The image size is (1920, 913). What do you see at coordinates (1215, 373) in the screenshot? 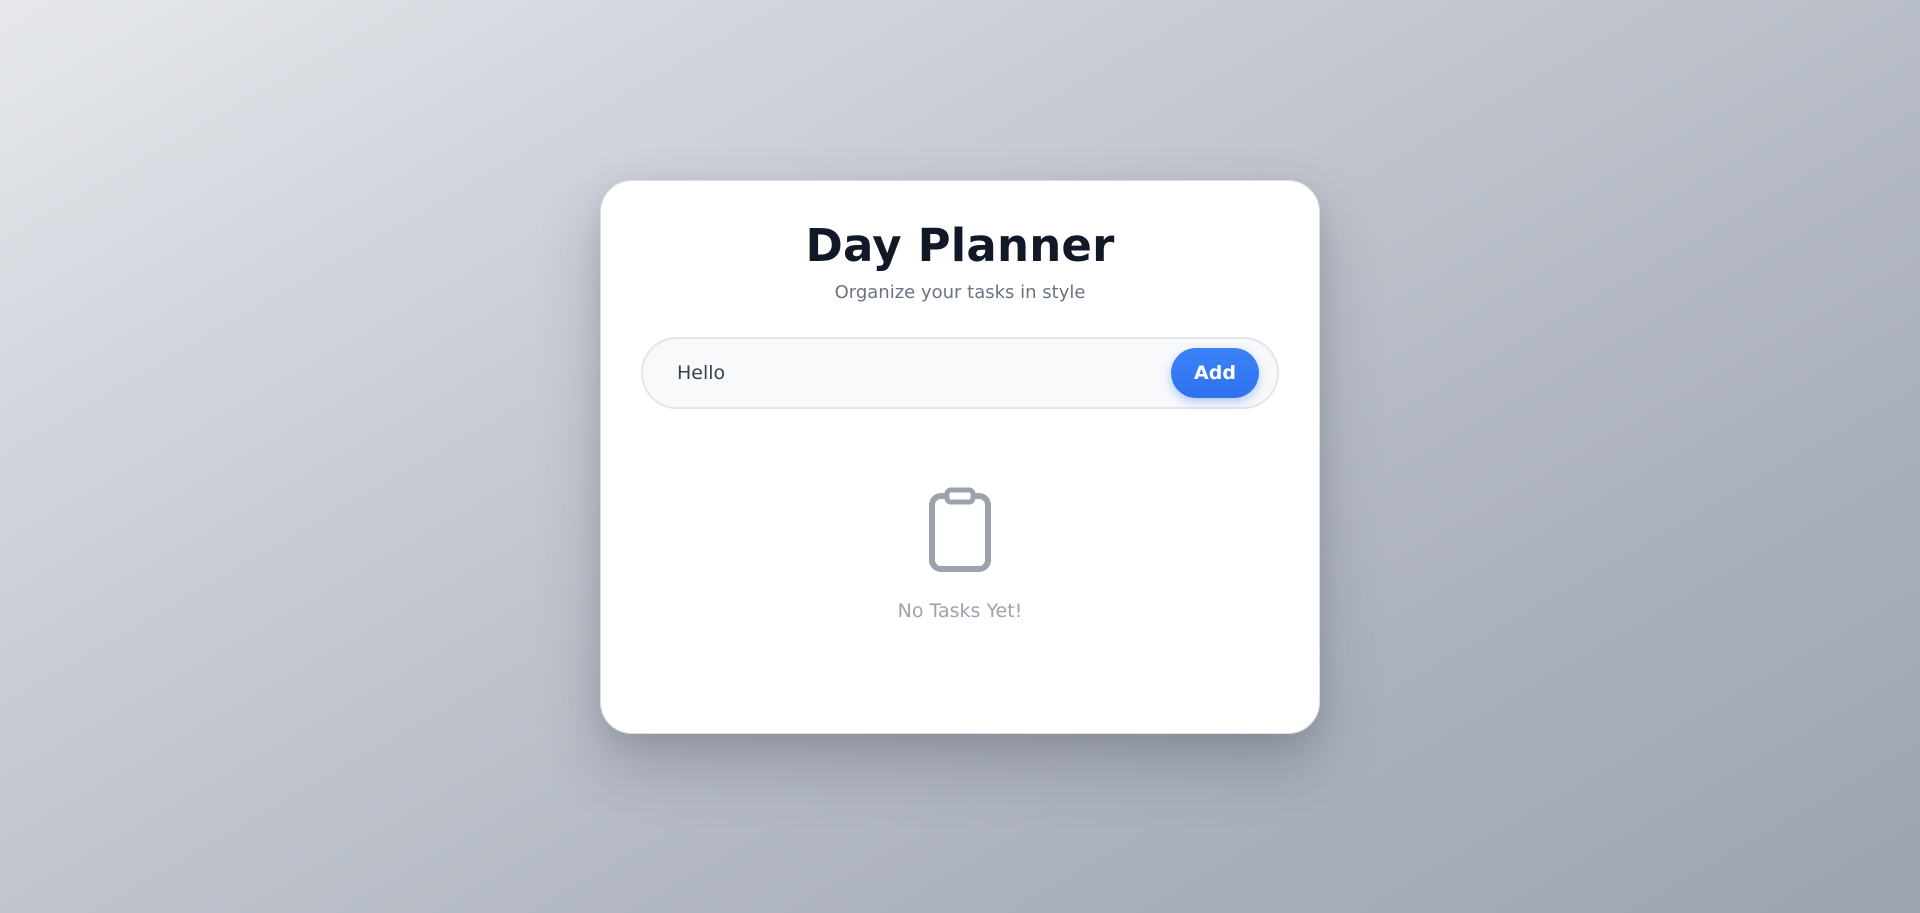
I see `add-task-button: Add` at bounding box center [1215, 373].